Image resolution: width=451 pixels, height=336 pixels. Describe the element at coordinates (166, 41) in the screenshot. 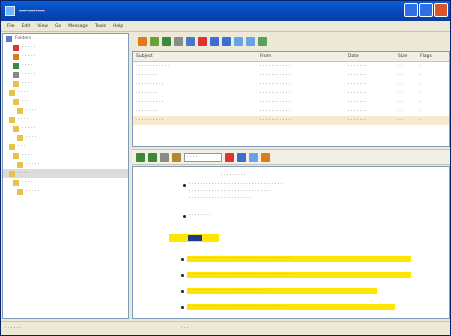

I see `forward-icon` at that location.